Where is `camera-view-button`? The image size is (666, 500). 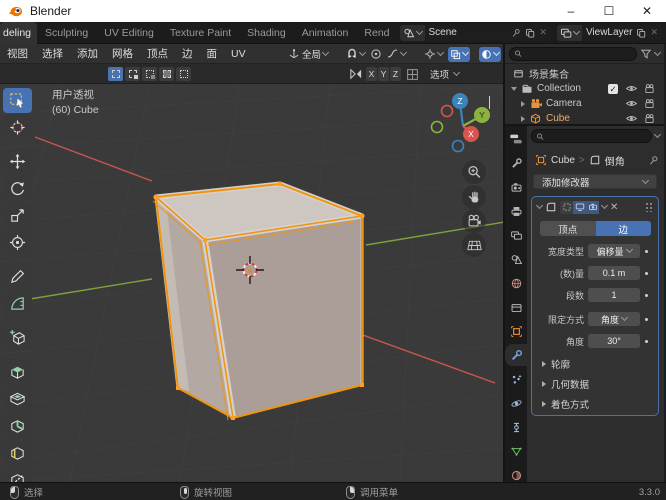 camera-view-button is located at coordinates (474, 221).